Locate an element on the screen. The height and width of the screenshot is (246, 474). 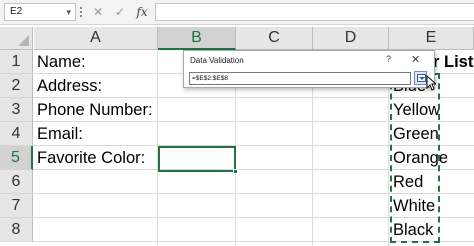
column-header-e: E is located at coordinates (431, 38).